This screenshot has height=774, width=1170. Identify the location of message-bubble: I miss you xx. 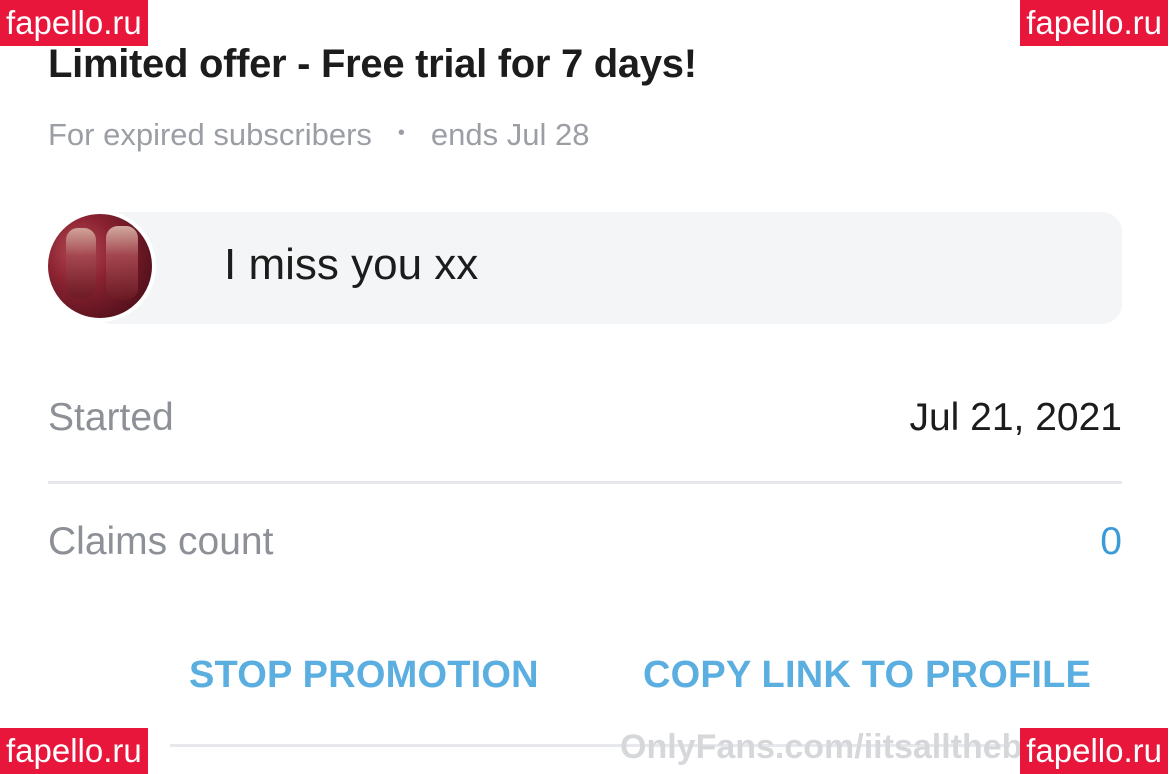
(607, 268).